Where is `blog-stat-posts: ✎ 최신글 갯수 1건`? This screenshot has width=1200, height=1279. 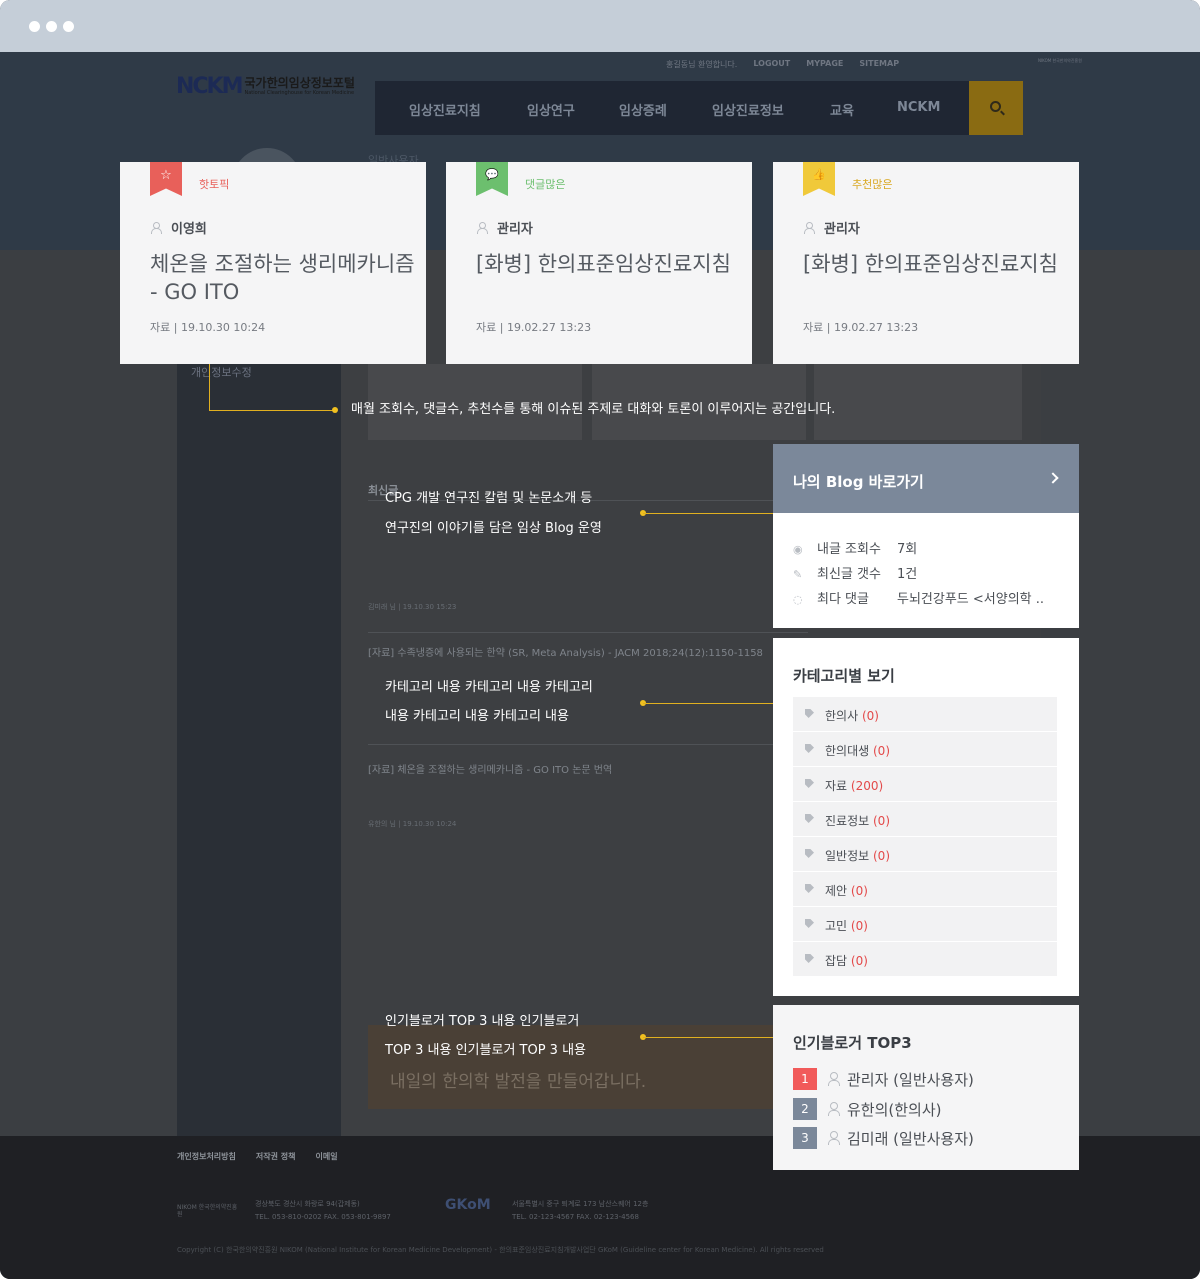
blog-stat-posts: ✎ 최신글 갯수 1건 is located at coordinates (855, 572).